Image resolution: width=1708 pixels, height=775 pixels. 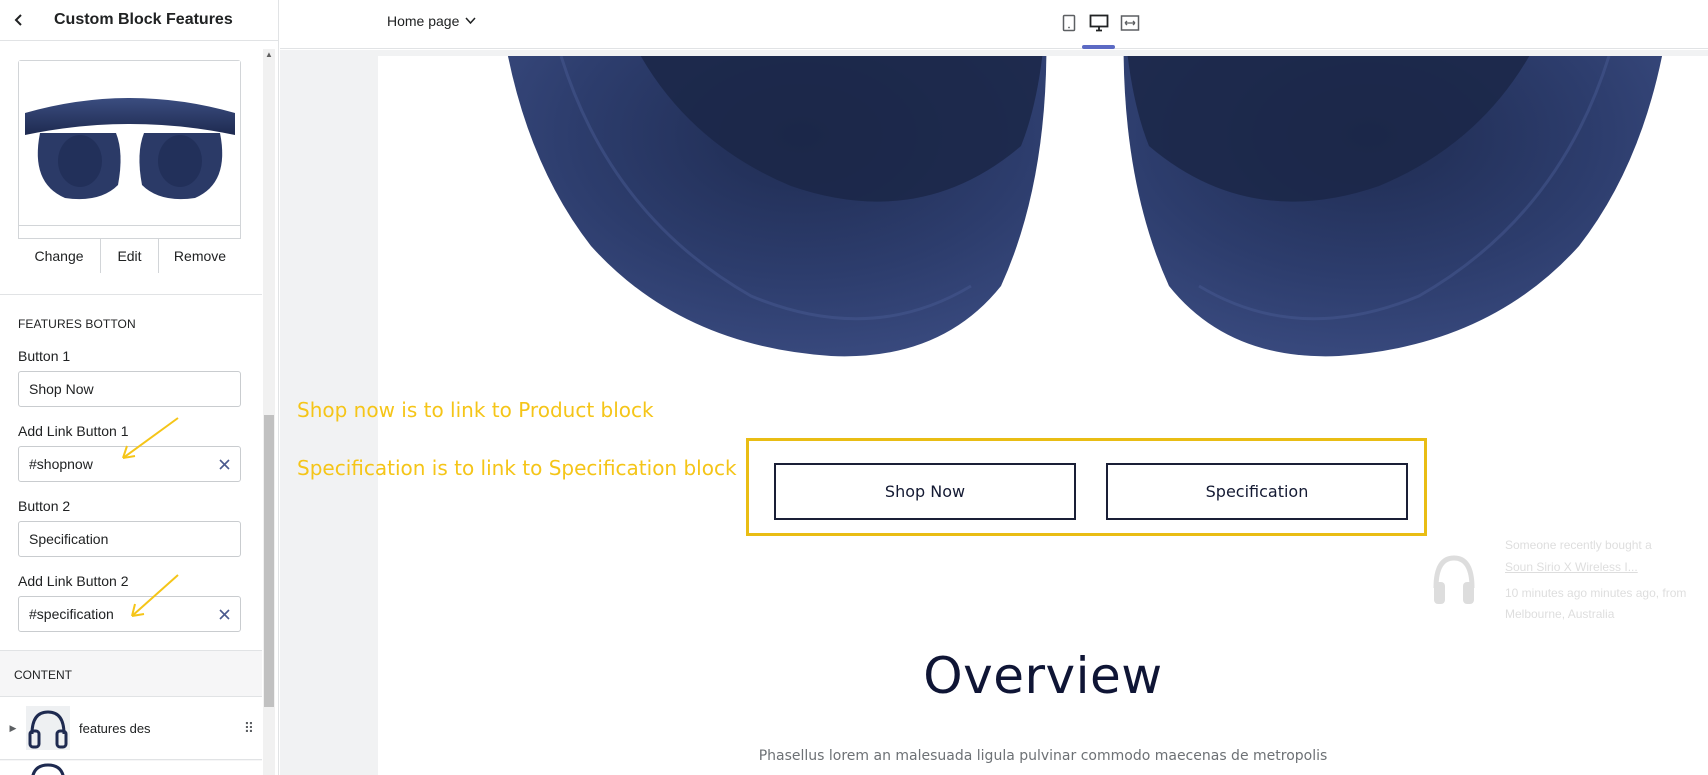 I want to click on sidebar-scrollbar-thumb, so click(x=269, y=561).